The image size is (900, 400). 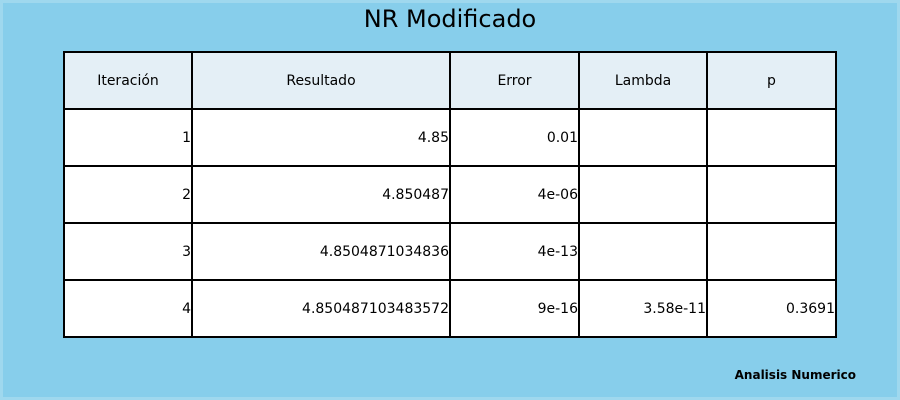 What do you see at coordinates (795, 375) in the screenshot?
I see `footer-label: Analisis Numerico` at bounding box center [795, 375].